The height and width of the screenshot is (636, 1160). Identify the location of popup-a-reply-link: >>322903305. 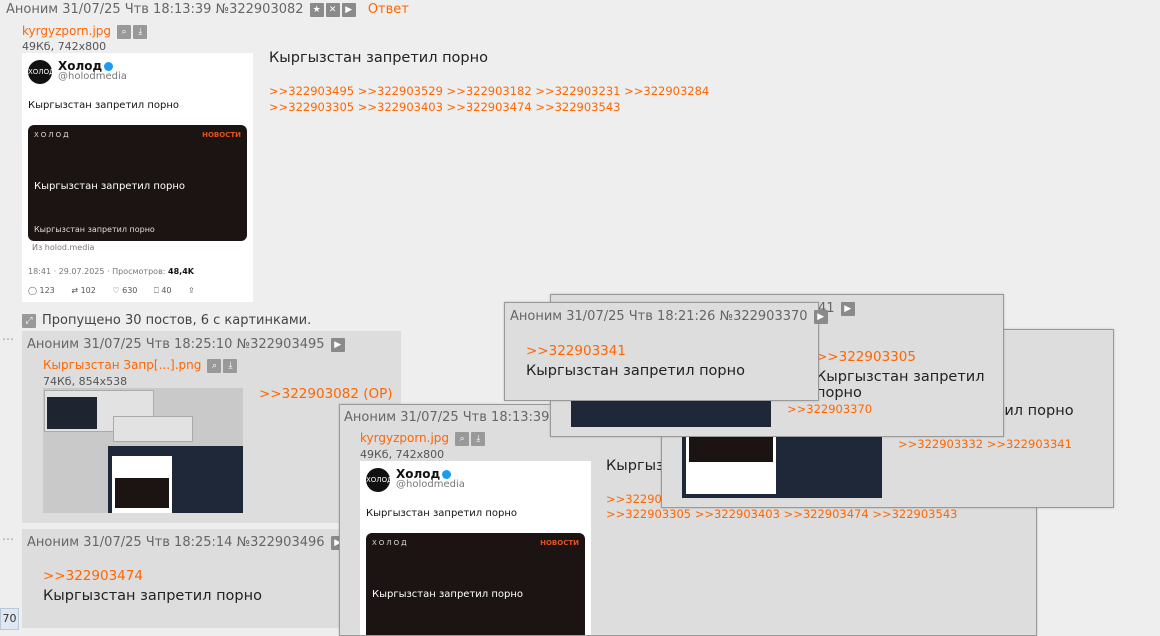
(866, 357).